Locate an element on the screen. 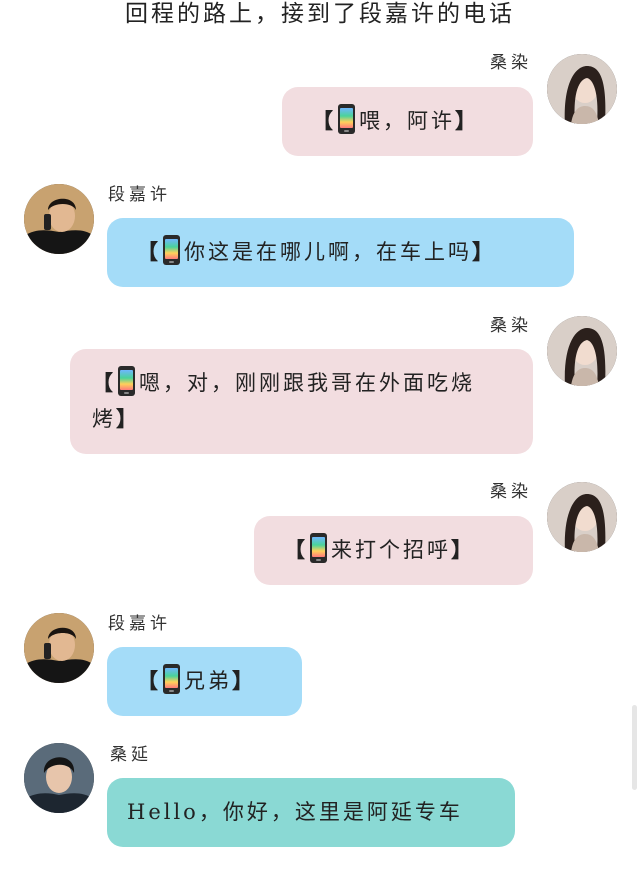 The height and width of the screenshot is (875, 640). message-bubble: 【喂，阿许】 is located at coordinates (407, 121).